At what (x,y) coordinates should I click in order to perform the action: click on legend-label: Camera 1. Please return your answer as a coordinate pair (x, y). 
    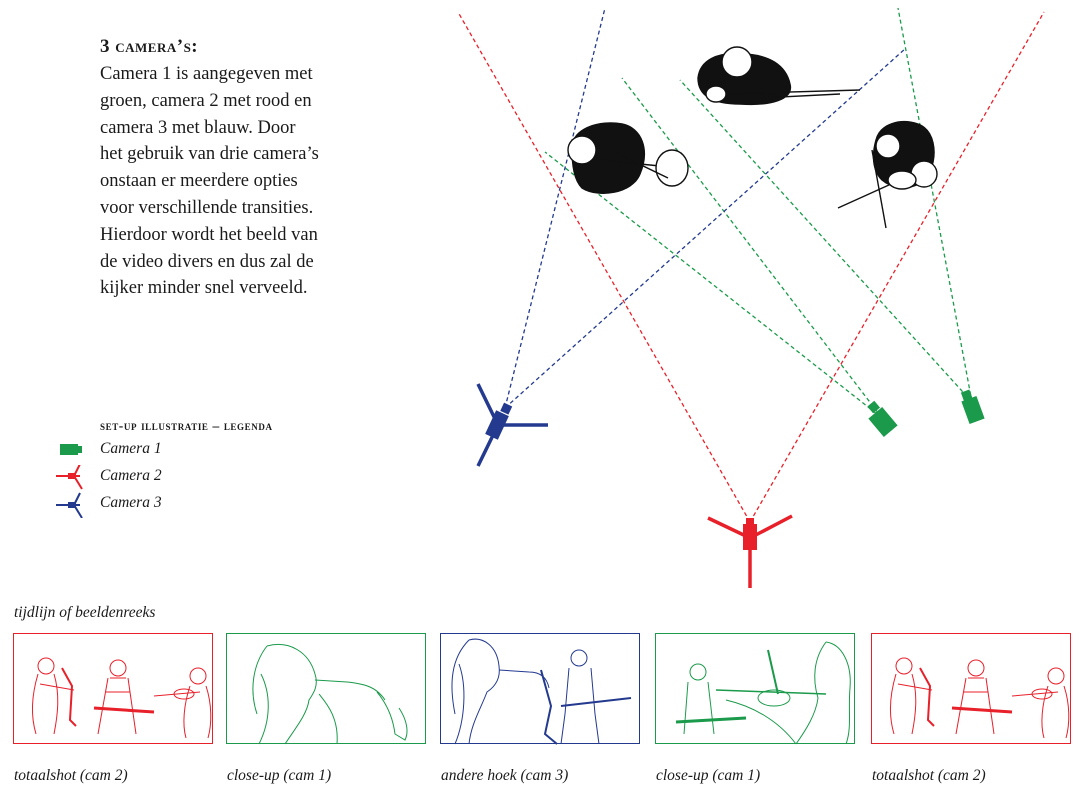
    Looking at the image, I should click on (131, 448).